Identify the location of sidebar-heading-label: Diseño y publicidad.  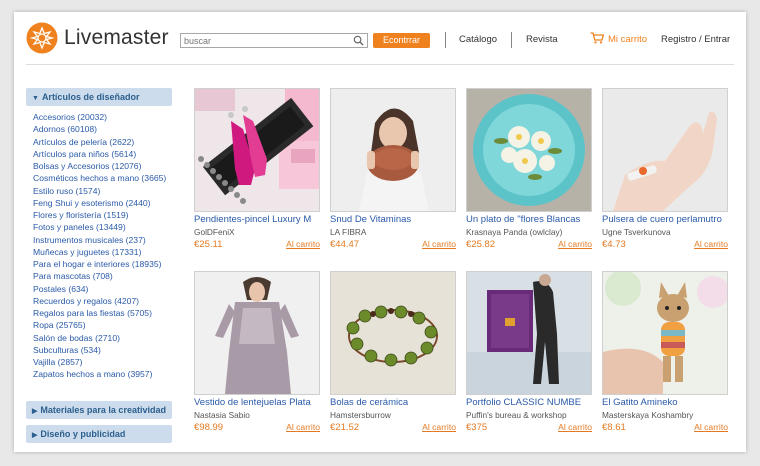
(83, 434).